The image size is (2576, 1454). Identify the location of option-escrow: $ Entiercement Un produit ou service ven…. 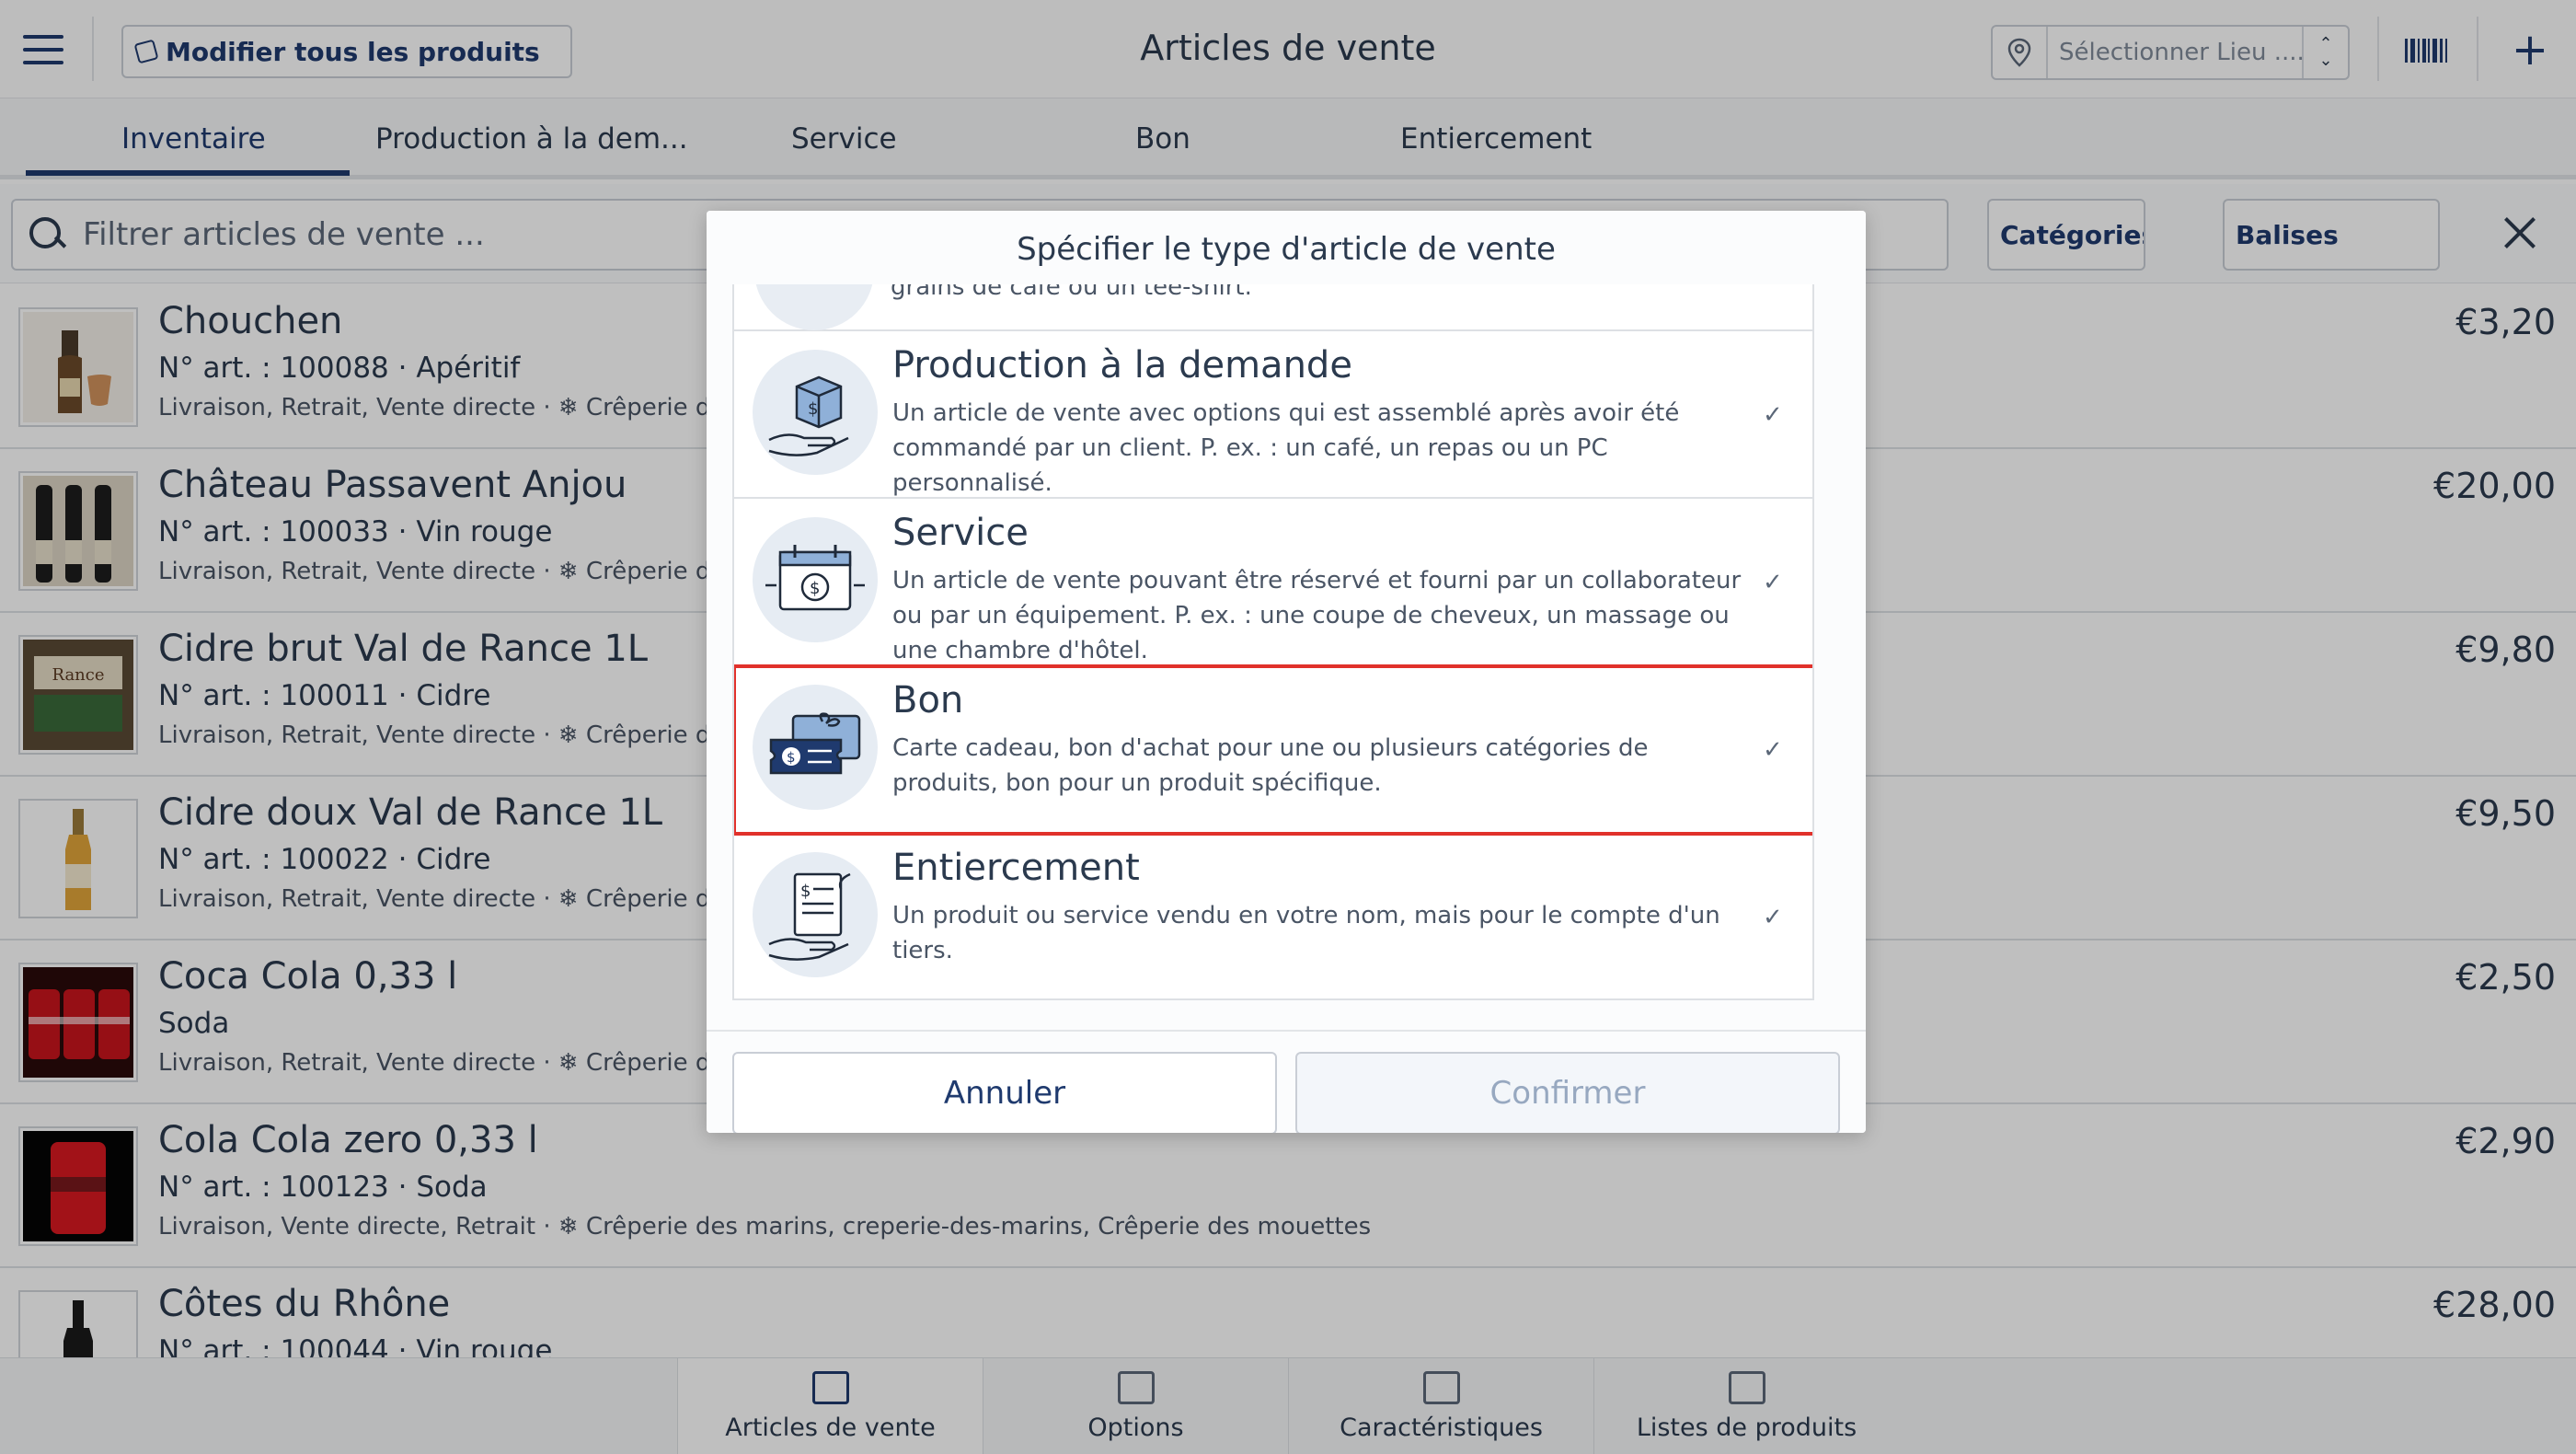
(1273, 916).